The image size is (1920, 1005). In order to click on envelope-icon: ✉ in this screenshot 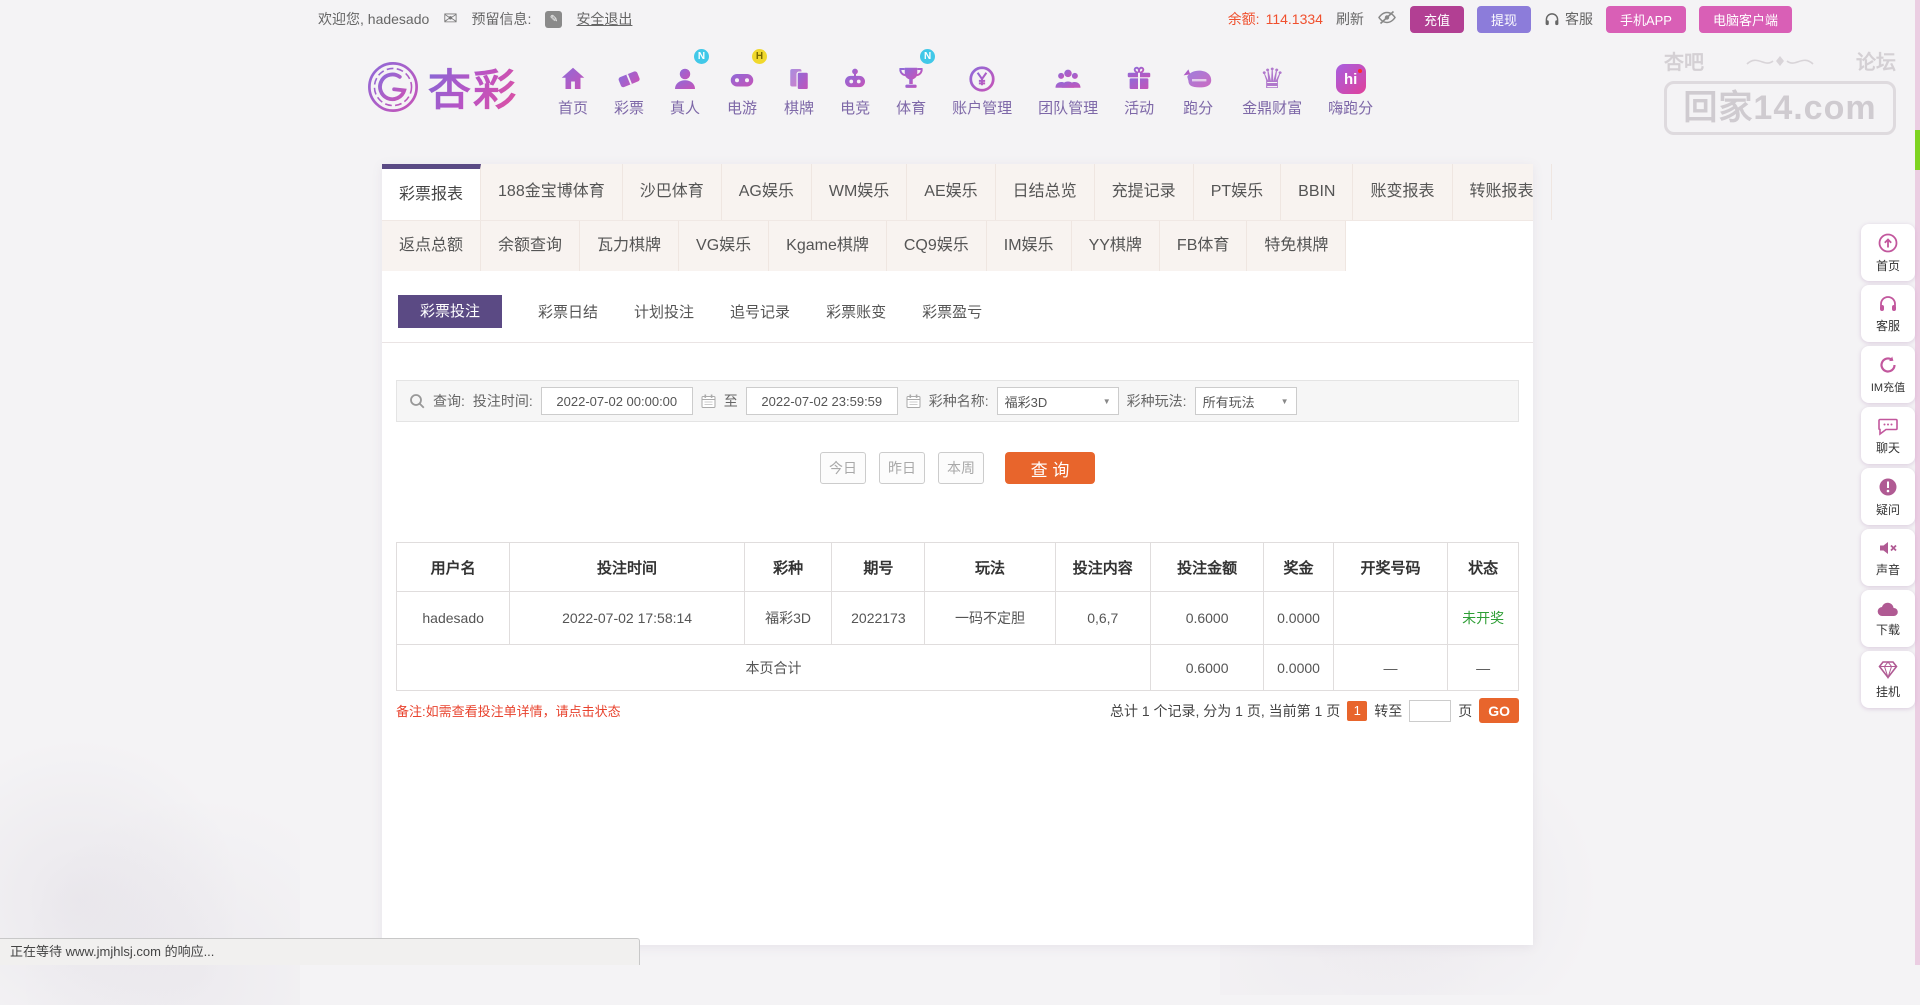, I will do `click(450, 19)`.